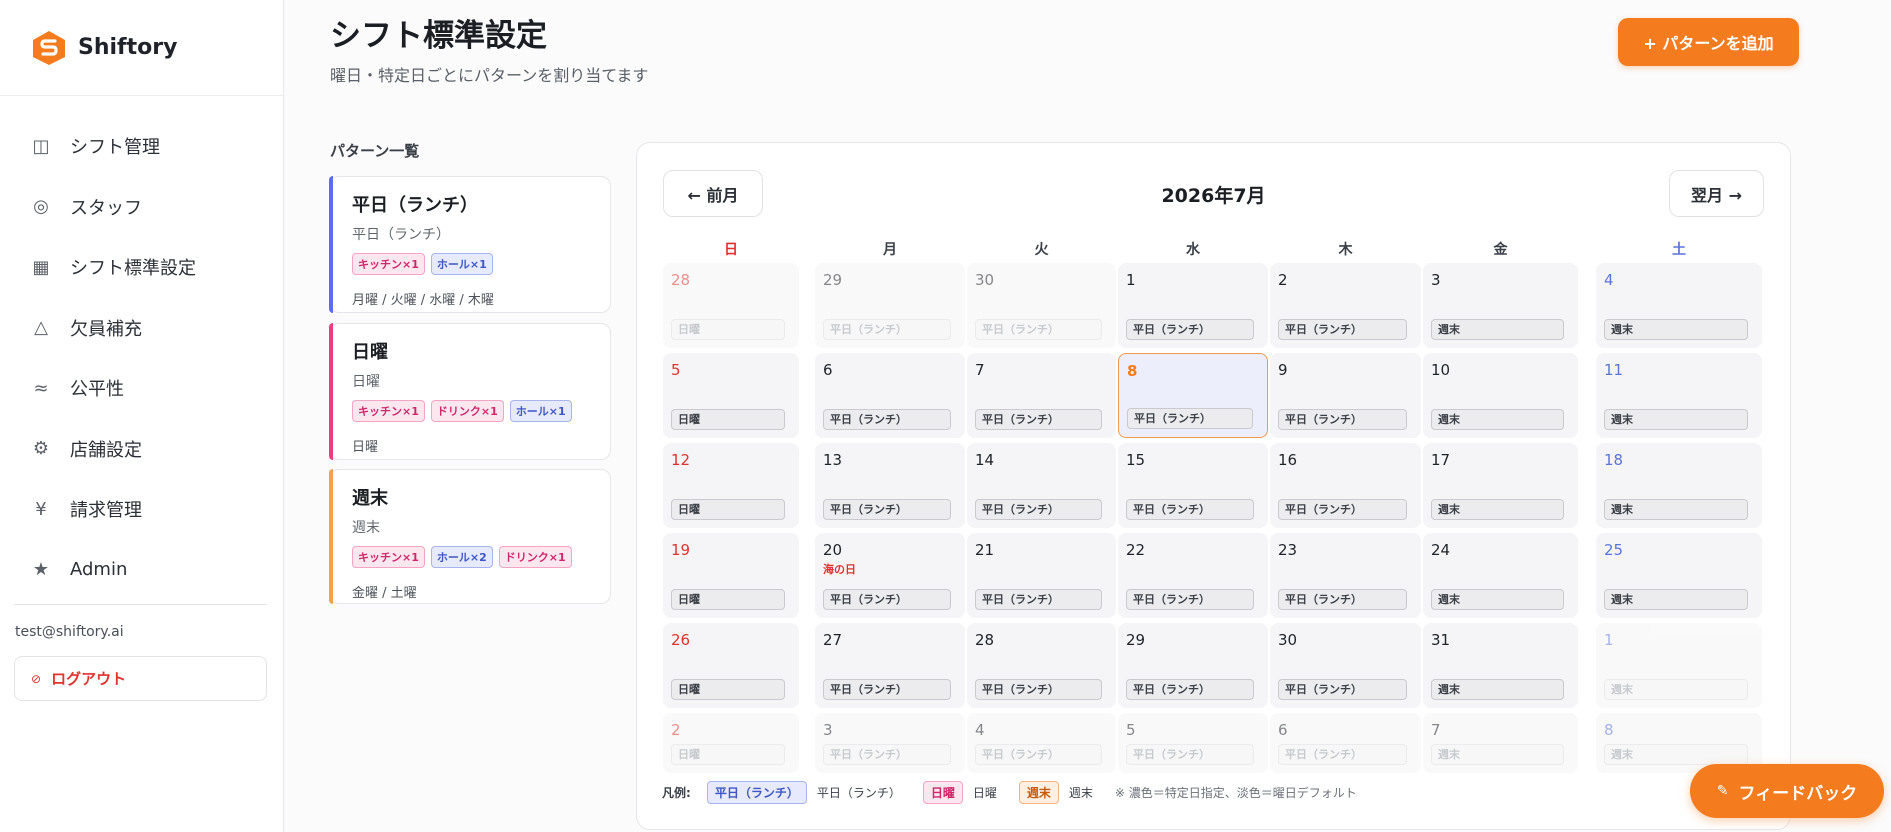 The height and width of the screenshot is (832, 1891). I want to click on sidebar-item-5: ⚙ 店舗設定, so click(141, 449).